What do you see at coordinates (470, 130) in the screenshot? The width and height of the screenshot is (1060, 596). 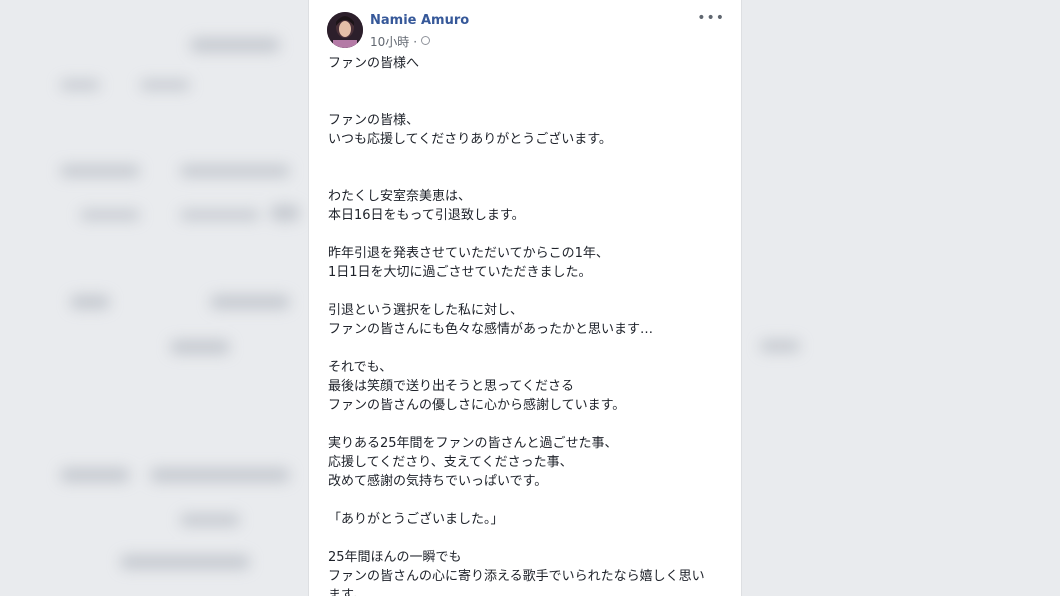 I see `post-paragraph: ファンの皆様、 いつも応援してくださりありがとうございます。` at bounding box center [470, 130].